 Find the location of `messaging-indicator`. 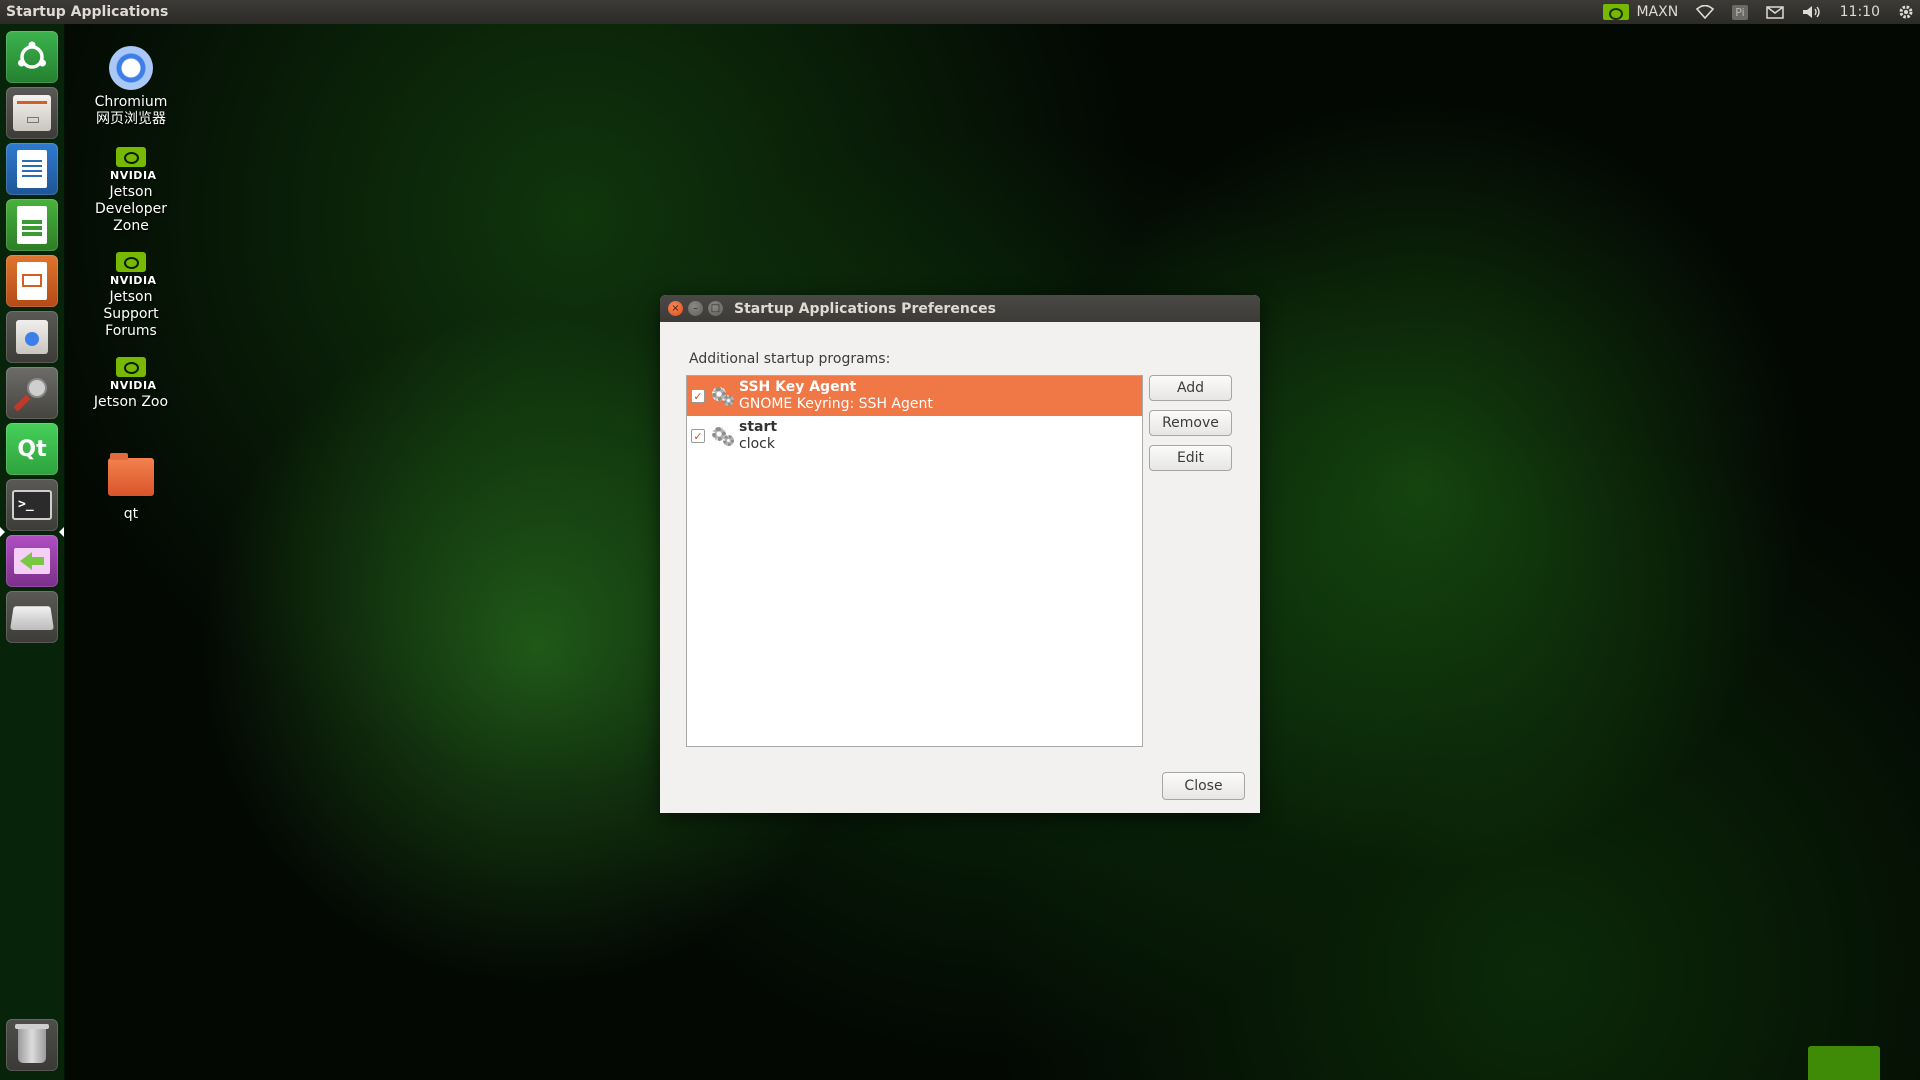

messaging-indicator is located at coordinates (1775, 12).